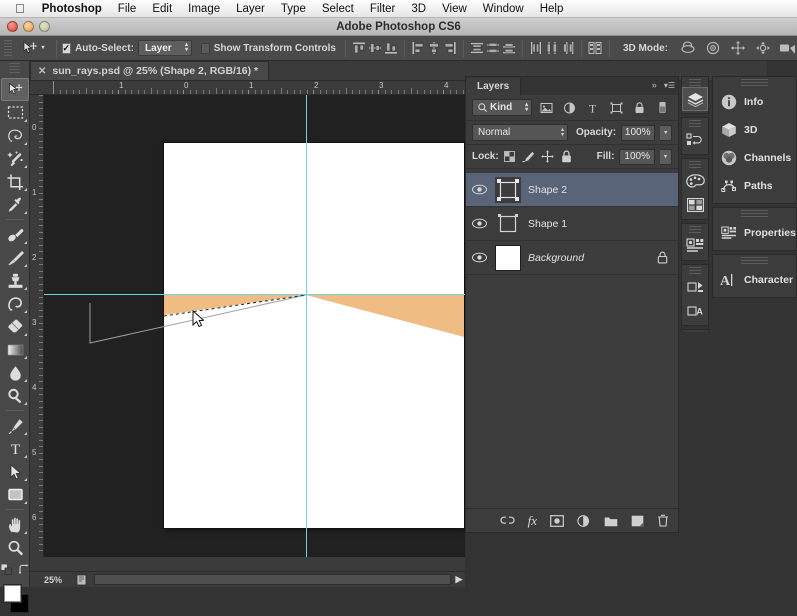  What do you see at coordinates (509, 156) in the screenshot?
I see `lock-transparent-pixels-icon` at bounding box center [509, 156].